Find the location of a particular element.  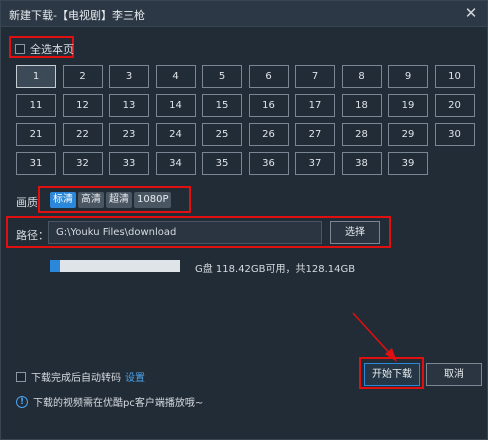

episode-button-31: 31 is located at coordinates (36, 163).